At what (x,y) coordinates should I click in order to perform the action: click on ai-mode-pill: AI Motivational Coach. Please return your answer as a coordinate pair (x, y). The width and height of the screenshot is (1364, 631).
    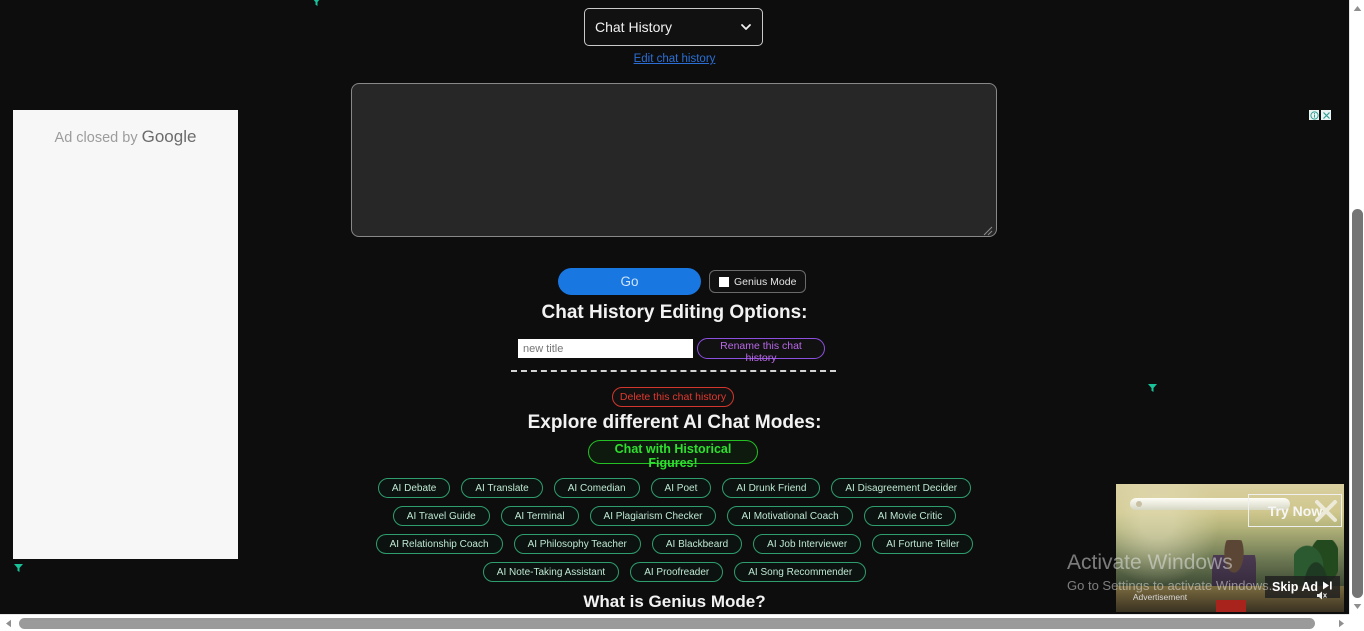
    Looking at the image, I should click on (790, 516).